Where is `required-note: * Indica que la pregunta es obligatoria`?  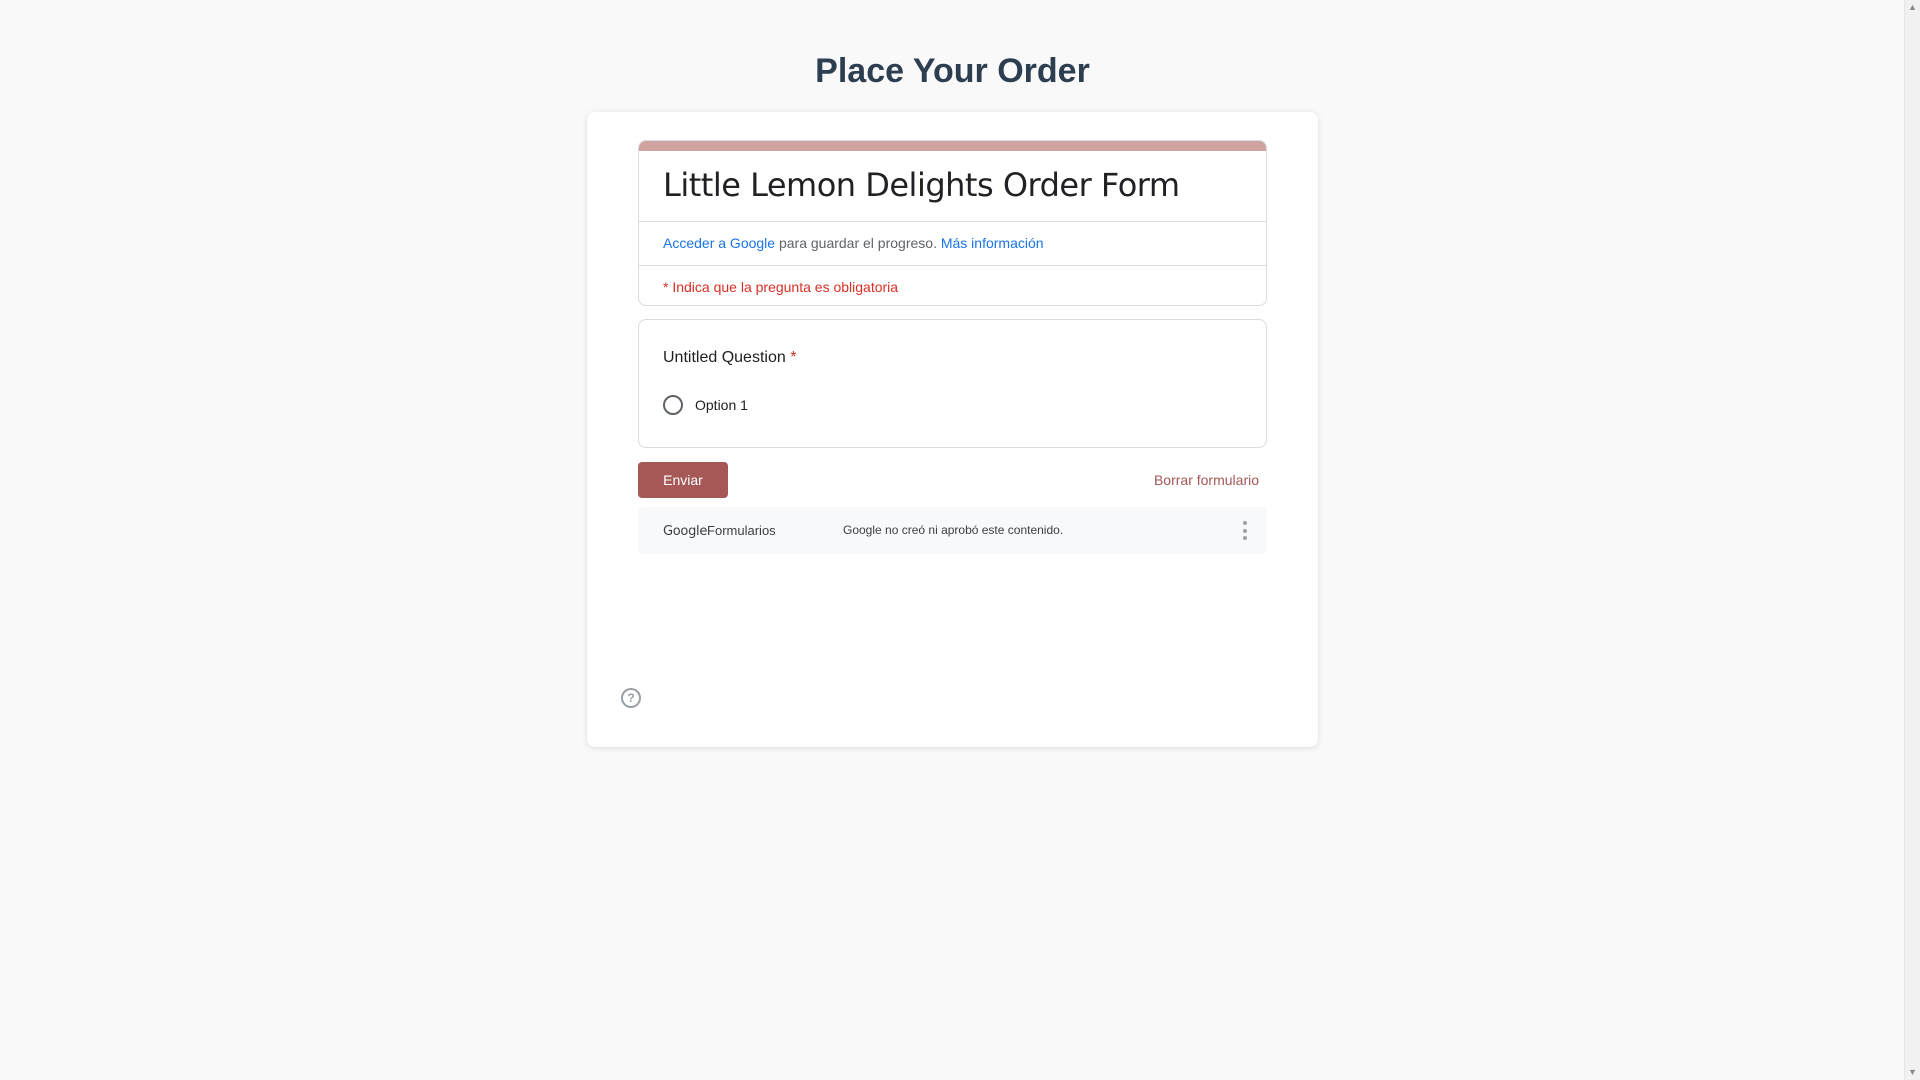 required-note: * Indica que la pregunta es obligatoria is located at coordinates (781, 287).